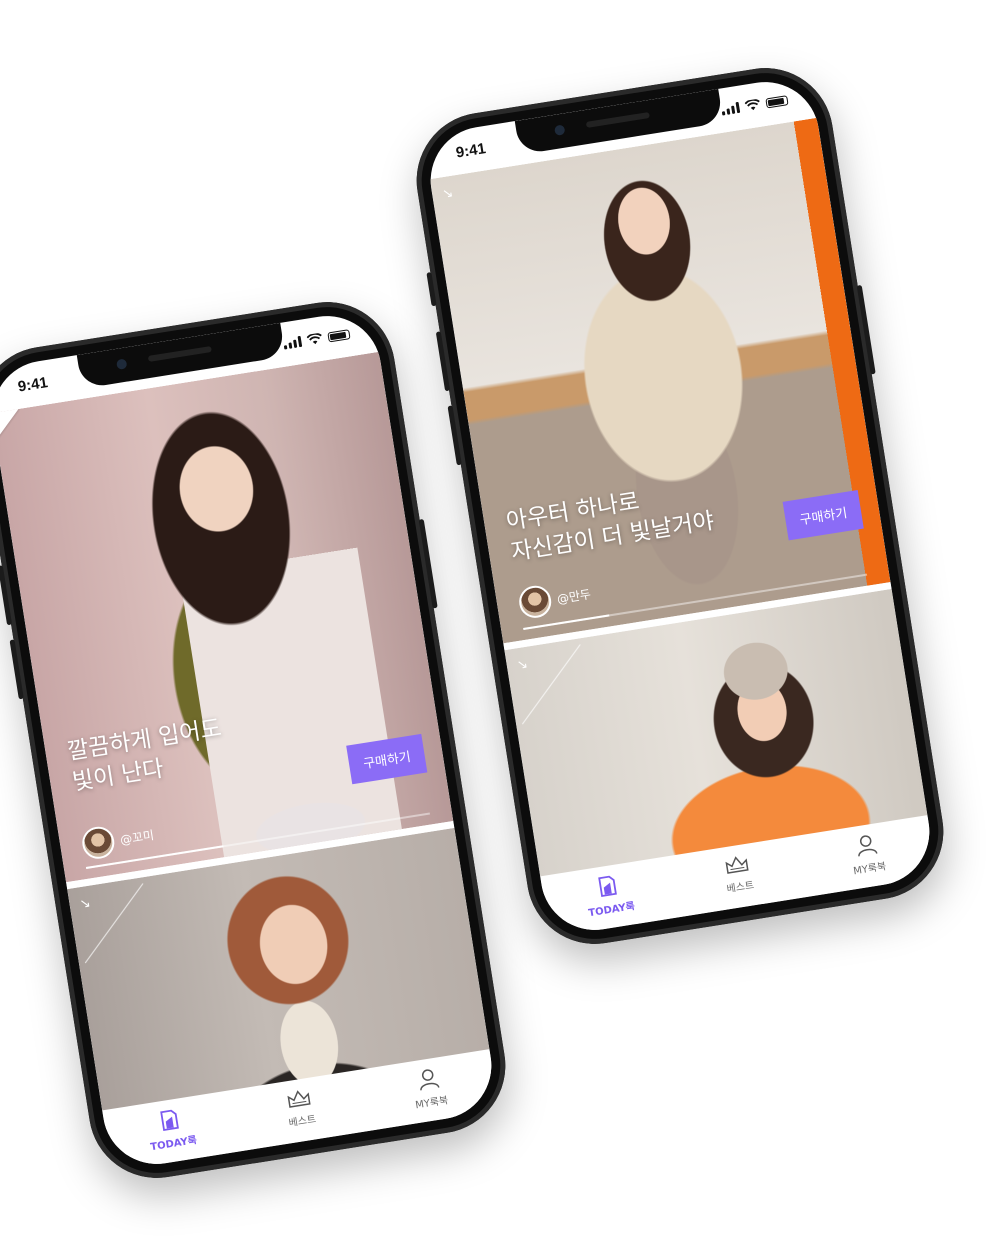  I want to click on author-name: @꼬미, so click(137, 837).